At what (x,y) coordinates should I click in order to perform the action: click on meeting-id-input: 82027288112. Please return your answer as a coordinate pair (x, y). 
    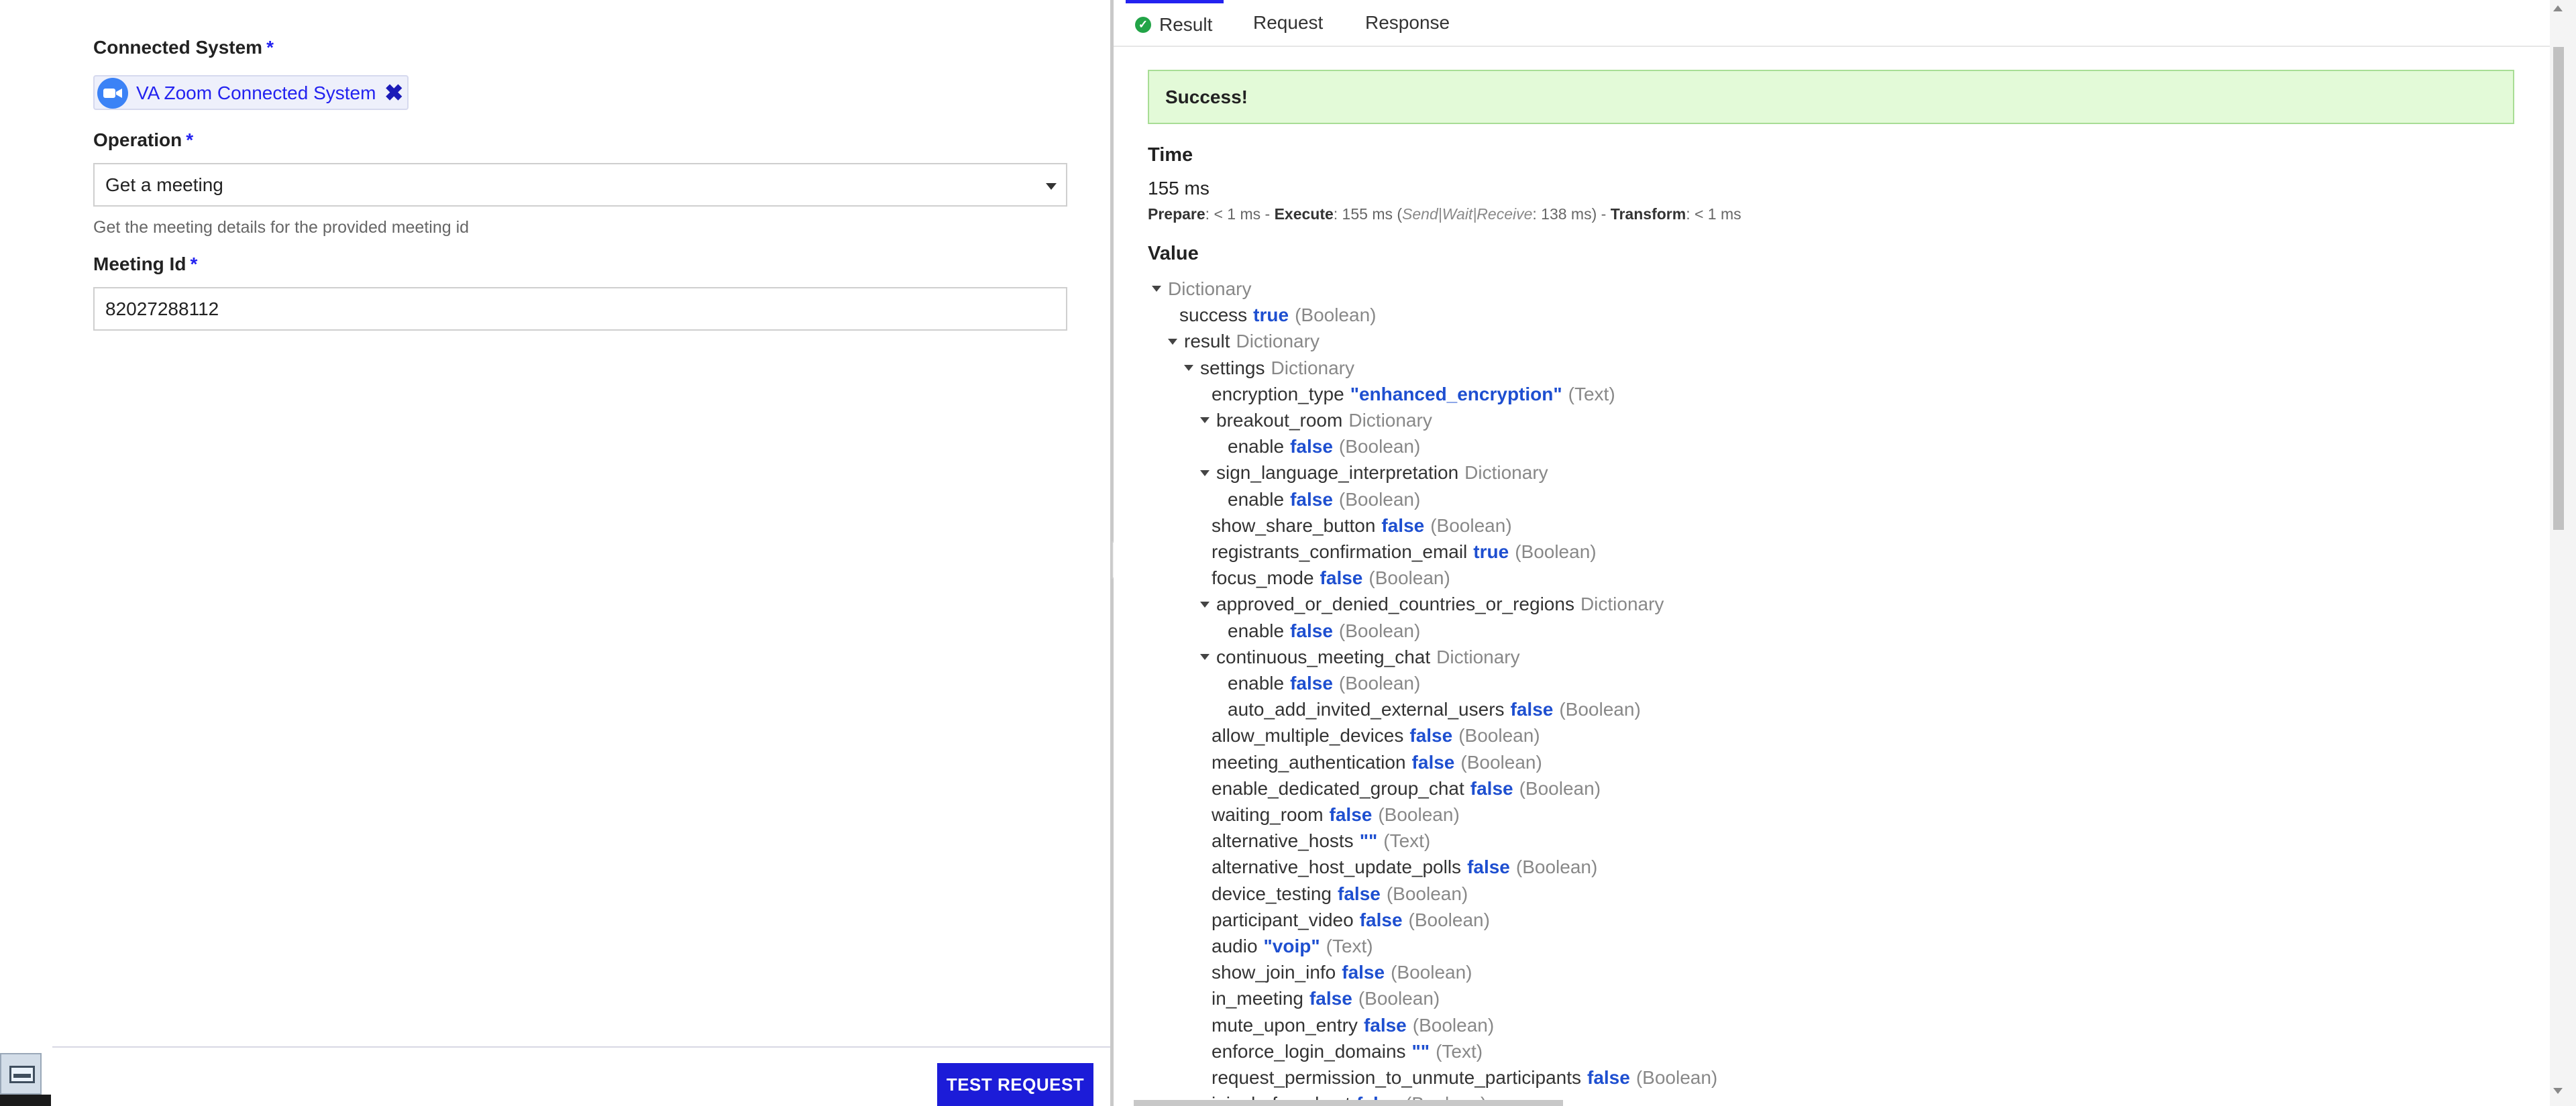
    Looking at the image, I should click on (580, 309).